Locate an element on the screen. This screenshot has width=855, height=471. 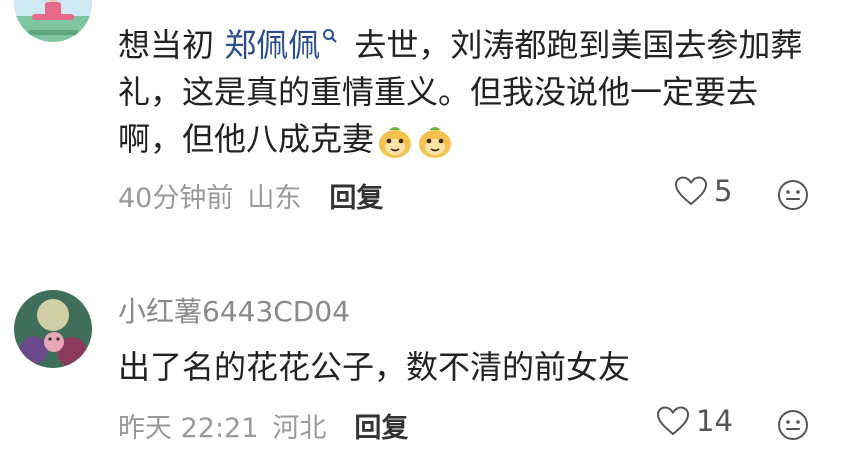
like-button: 14 is located at coordinates (694, 421).